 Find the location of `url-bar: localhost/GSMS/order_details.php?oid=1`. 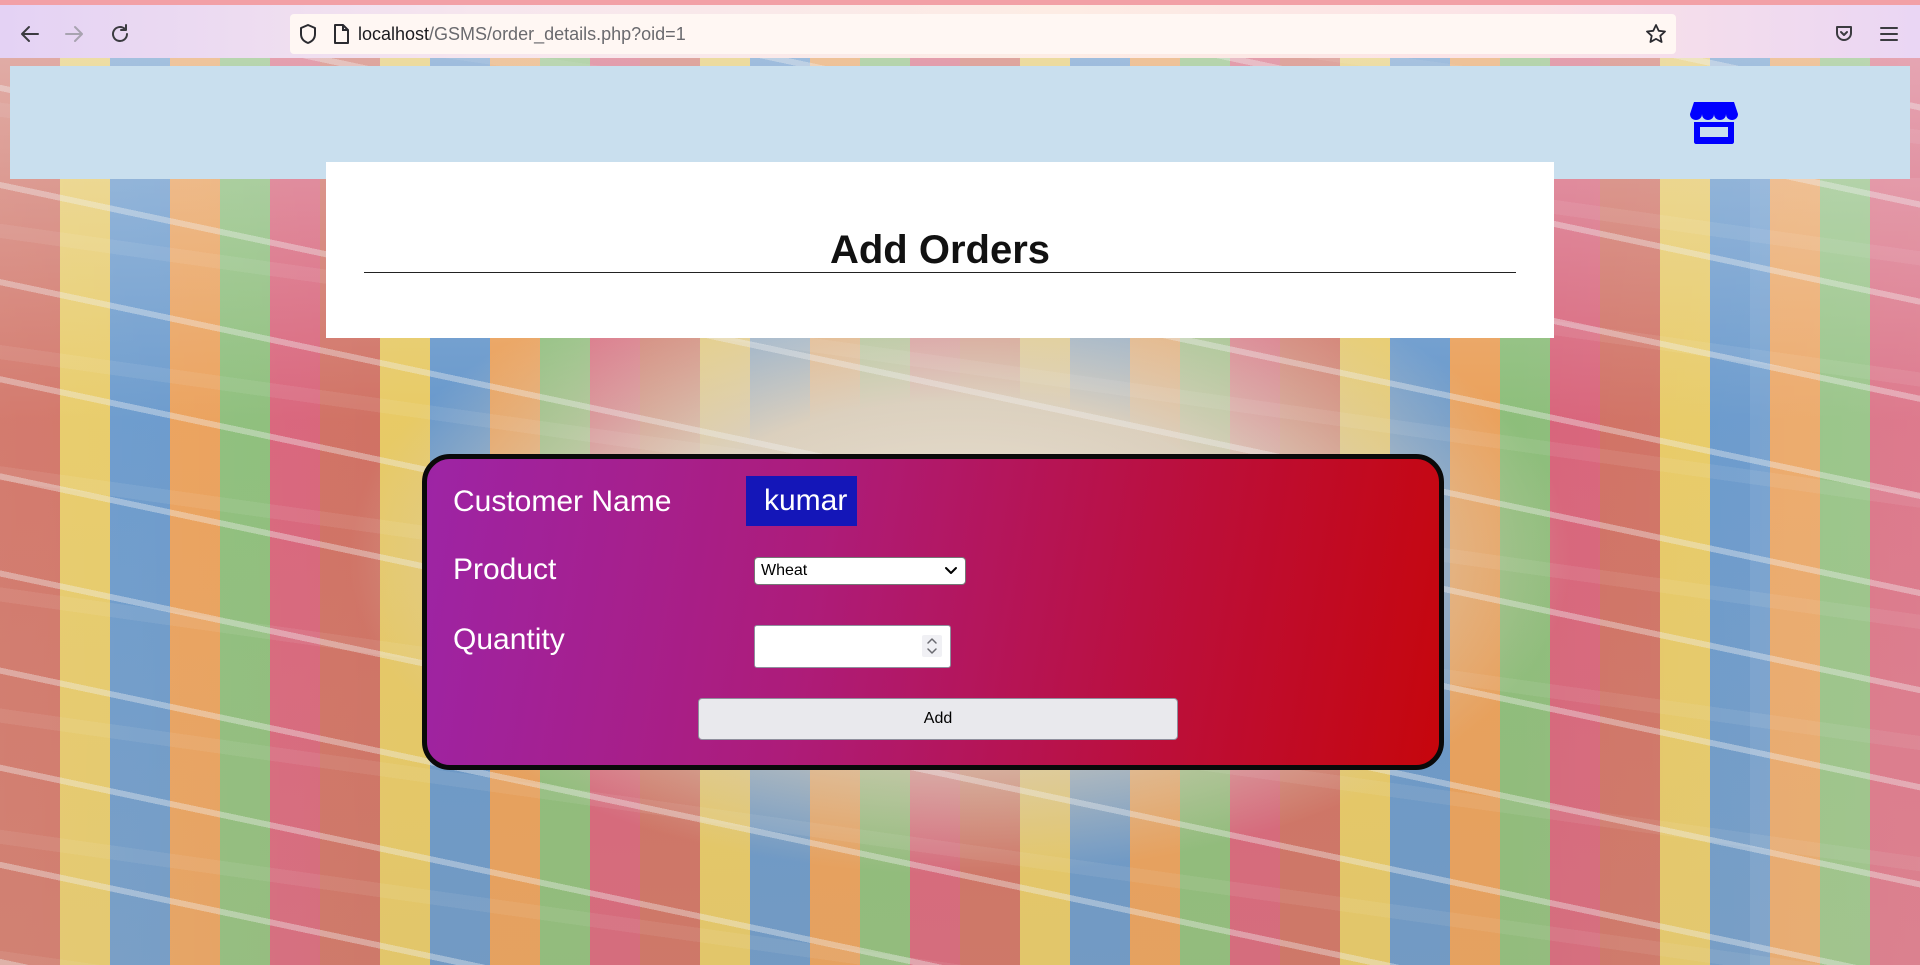

url-bar: localhost/GSMS/order_details.php?oid=1 is located at coordinates (983, 34).